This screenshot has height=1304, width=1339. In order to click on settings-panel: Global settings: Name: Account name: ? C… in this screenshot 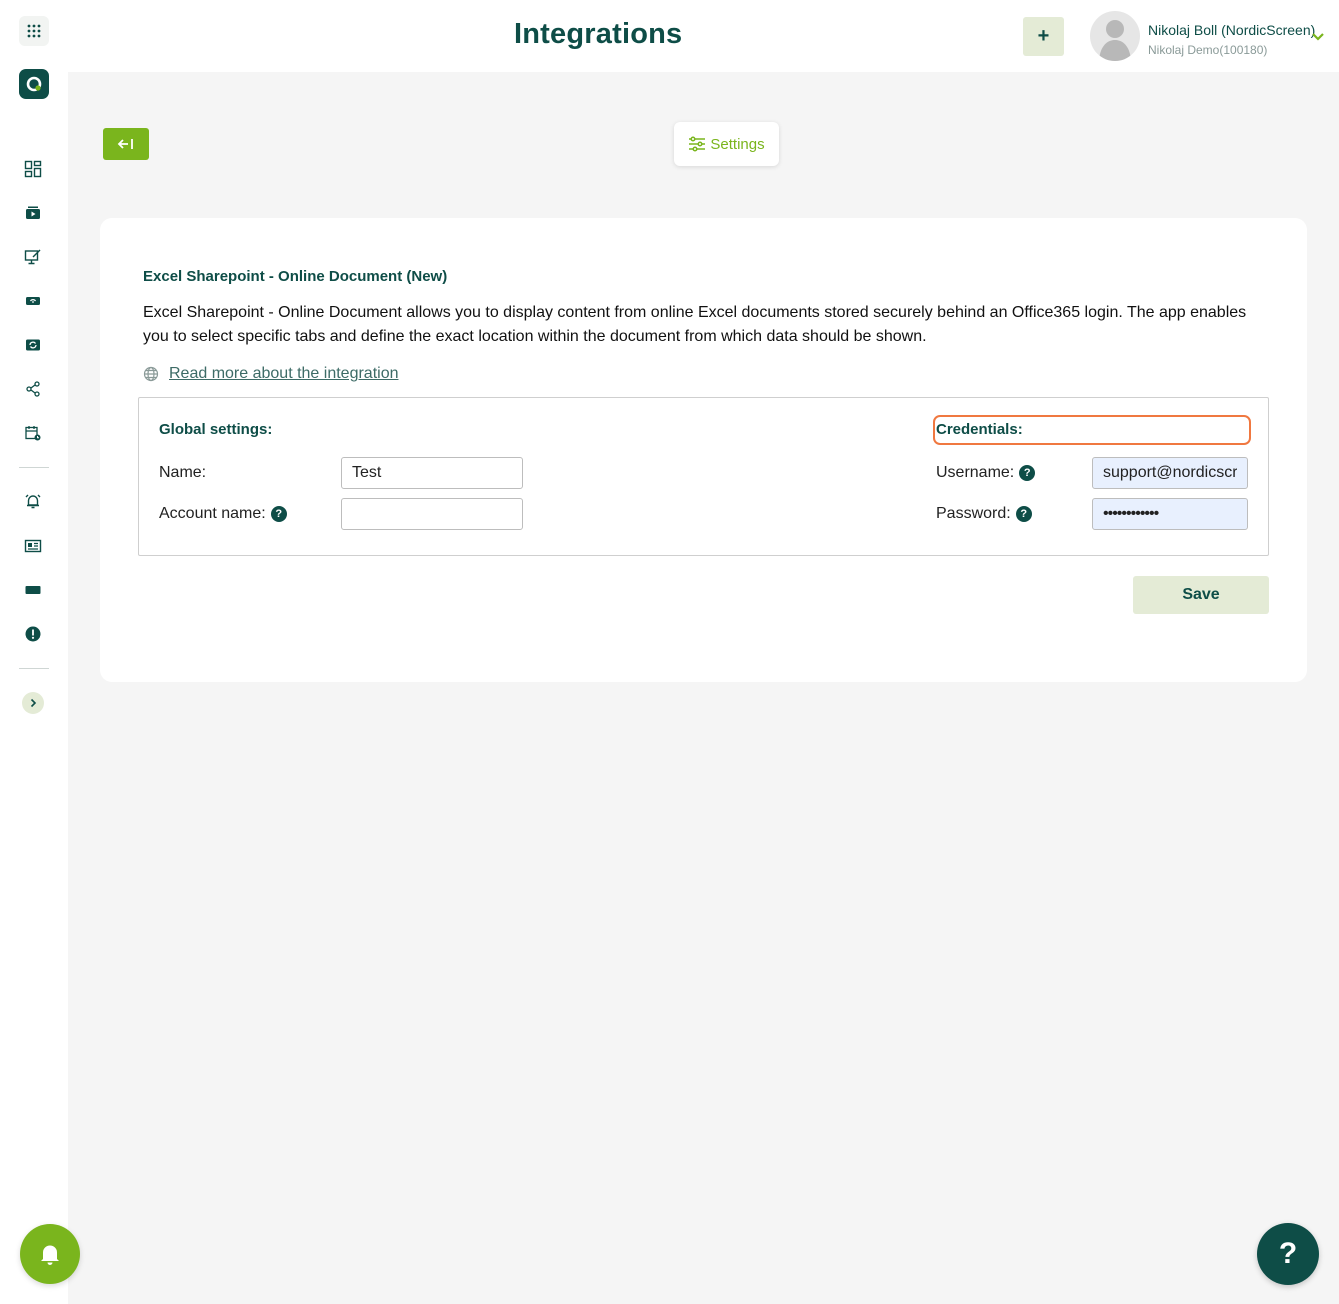, I will do `click(703, 476)`.